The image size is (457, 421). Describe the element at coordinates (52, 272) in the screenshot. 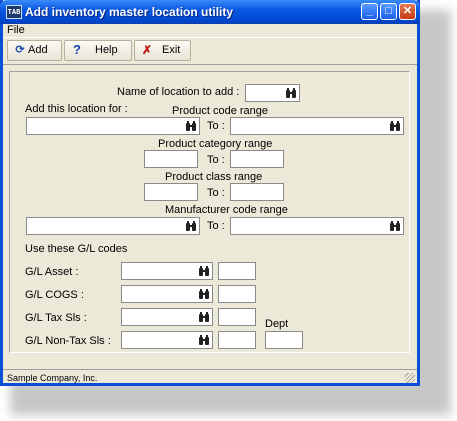

I see `gl-asset-label: G/L Asset :` at that location.